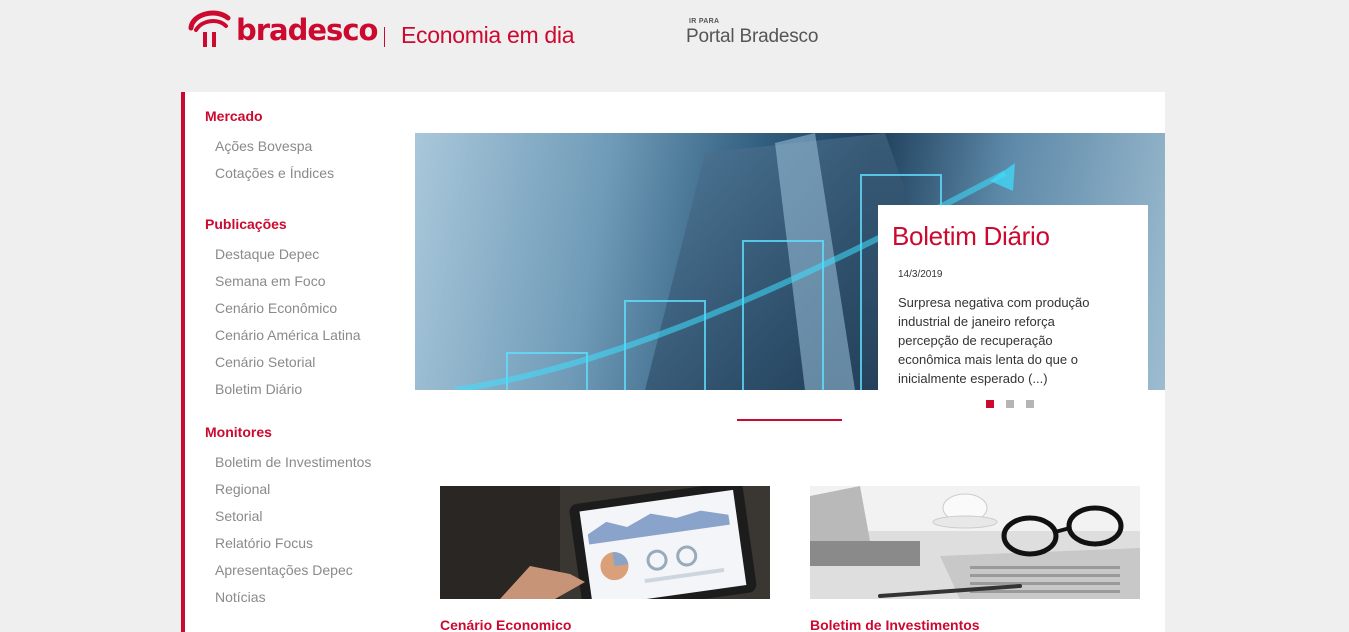 The height and width of the screenshot is (632, 1349). I want to click on brand-name: bradesco, so click(307, 30).